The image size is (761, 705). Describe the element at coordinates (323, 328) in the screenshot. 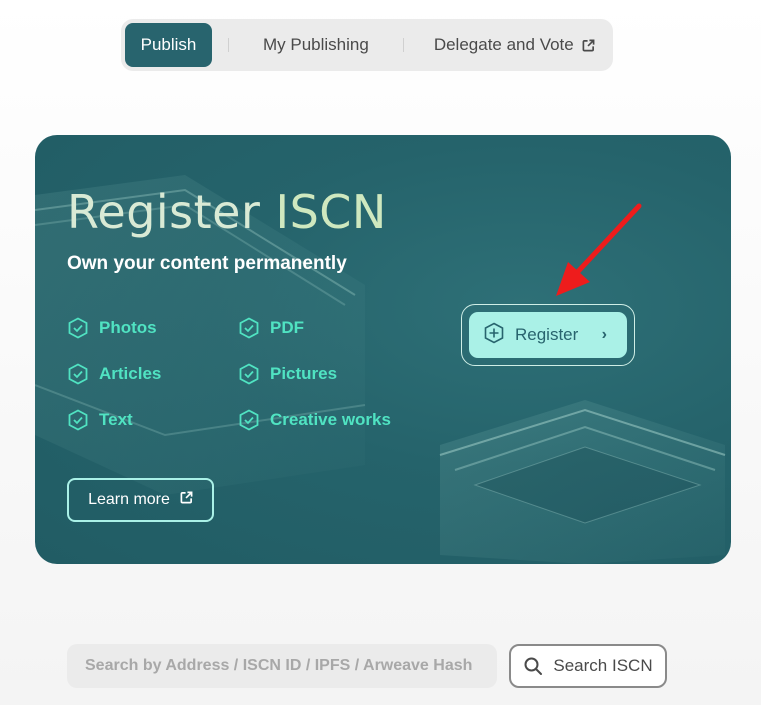

I see `feature-item: PDF` at that location.